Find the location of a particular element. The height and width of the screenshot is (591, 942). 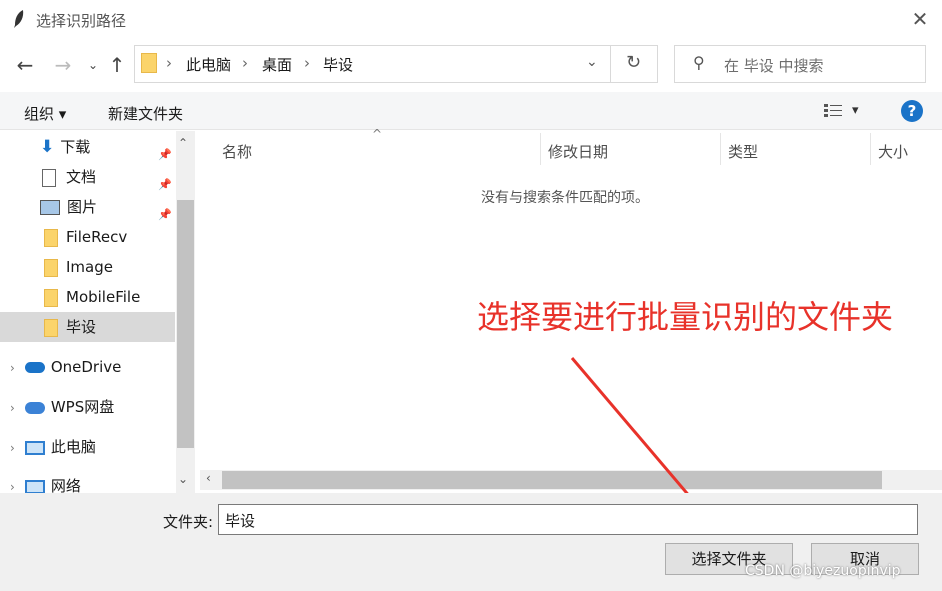

sidebar-item-label: FileRecv is located at coordinates (97, 237).